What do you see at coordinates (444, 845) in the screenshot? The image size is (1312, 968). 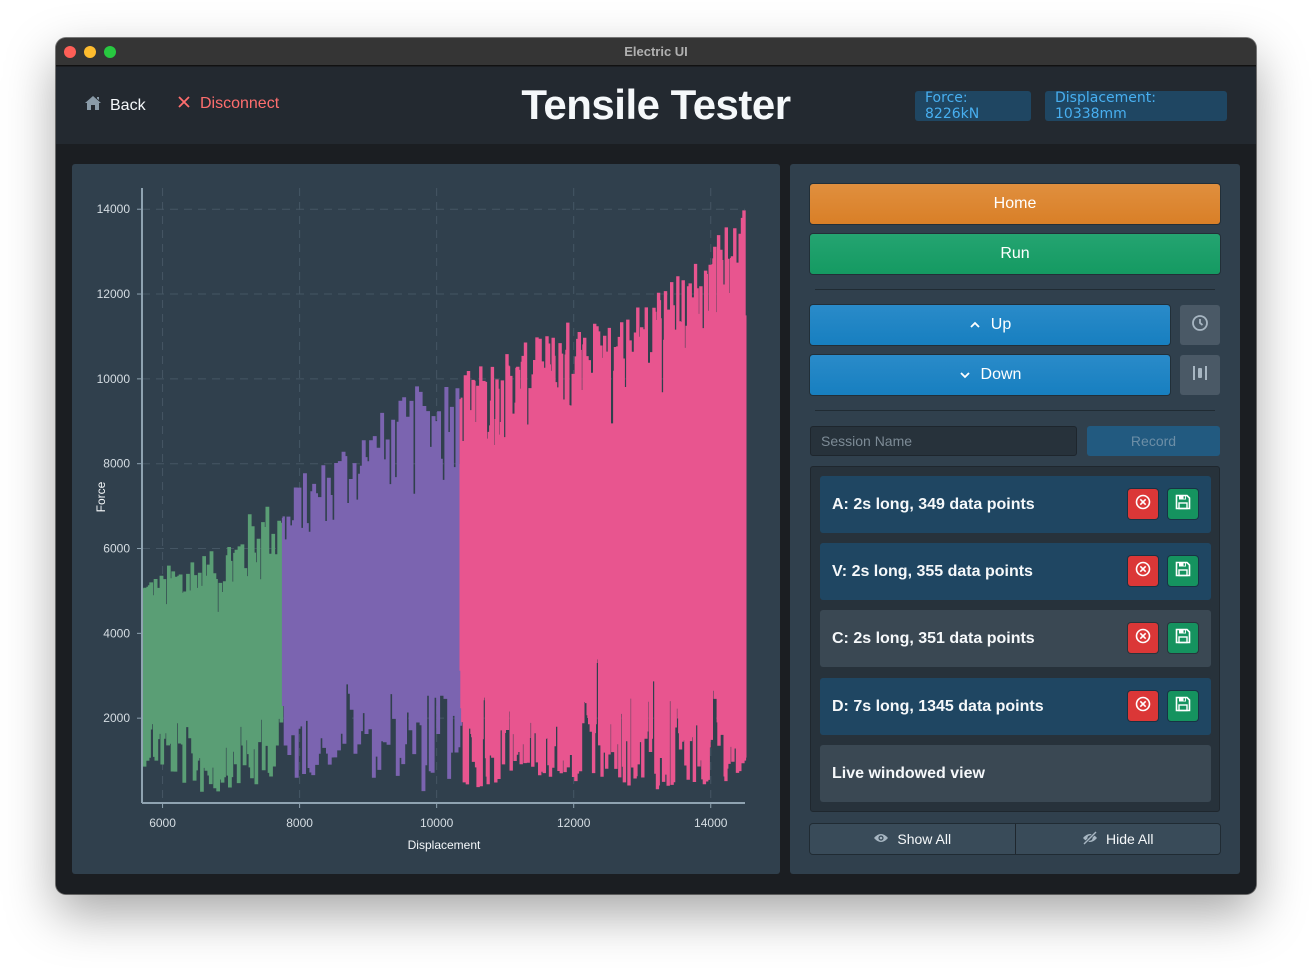 I see `x-axis-label: Displacement` at bounding box center [444, 845].